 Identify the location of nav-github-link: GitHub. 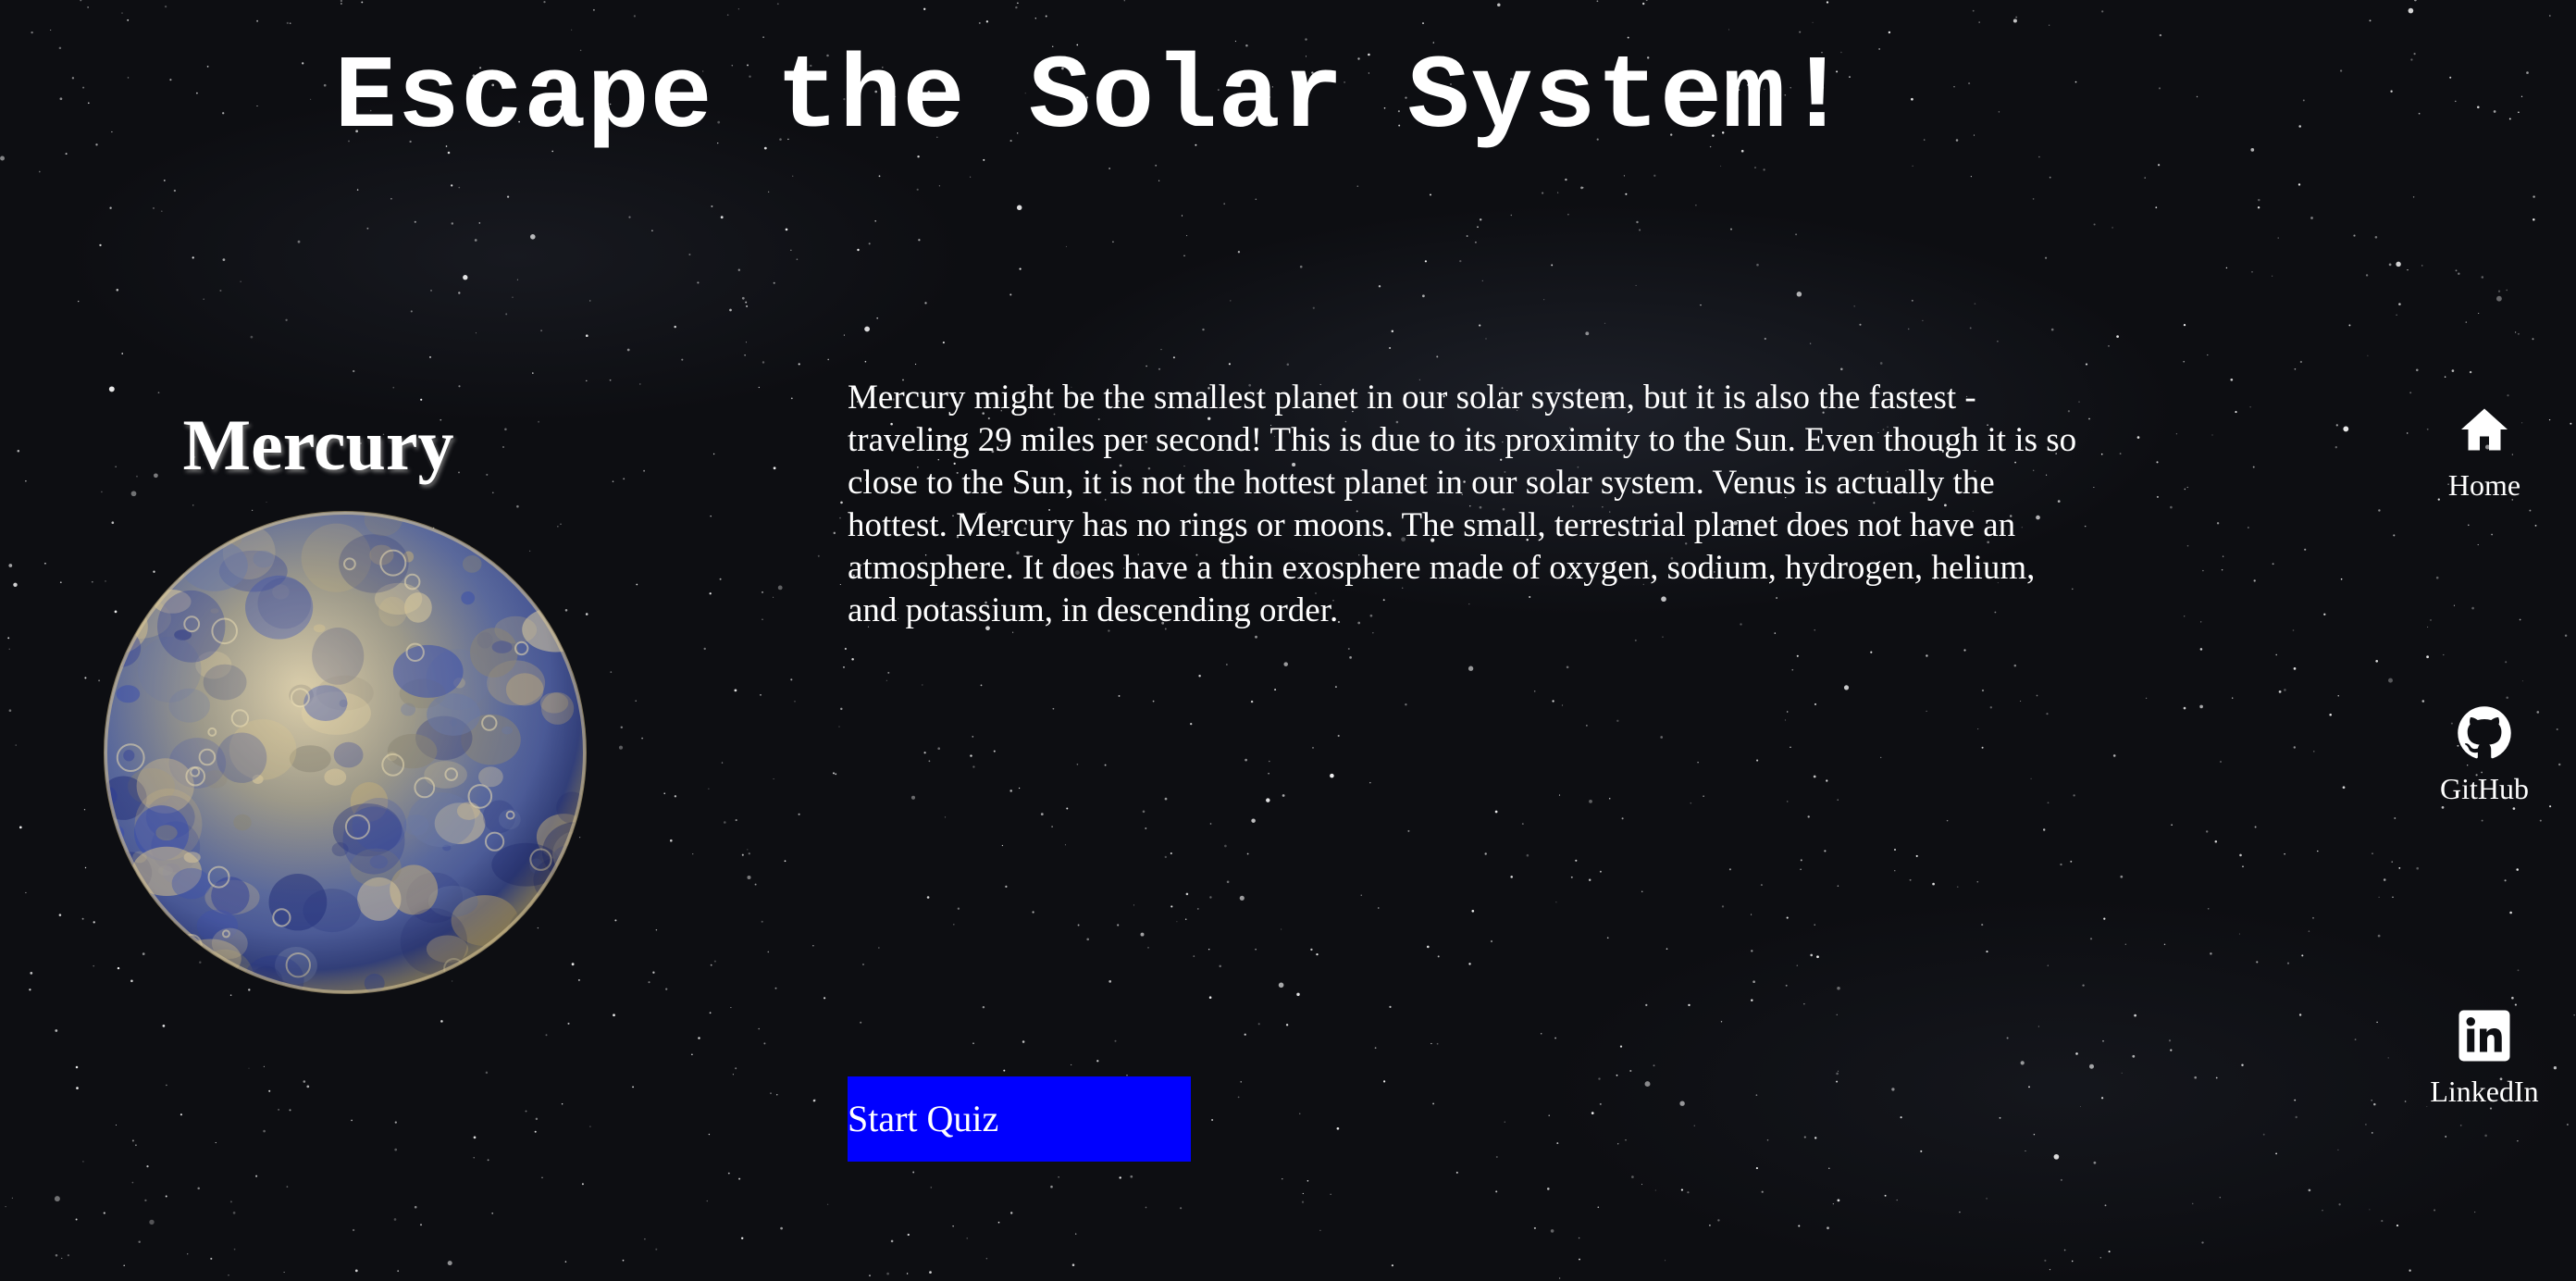
(2485, 755).